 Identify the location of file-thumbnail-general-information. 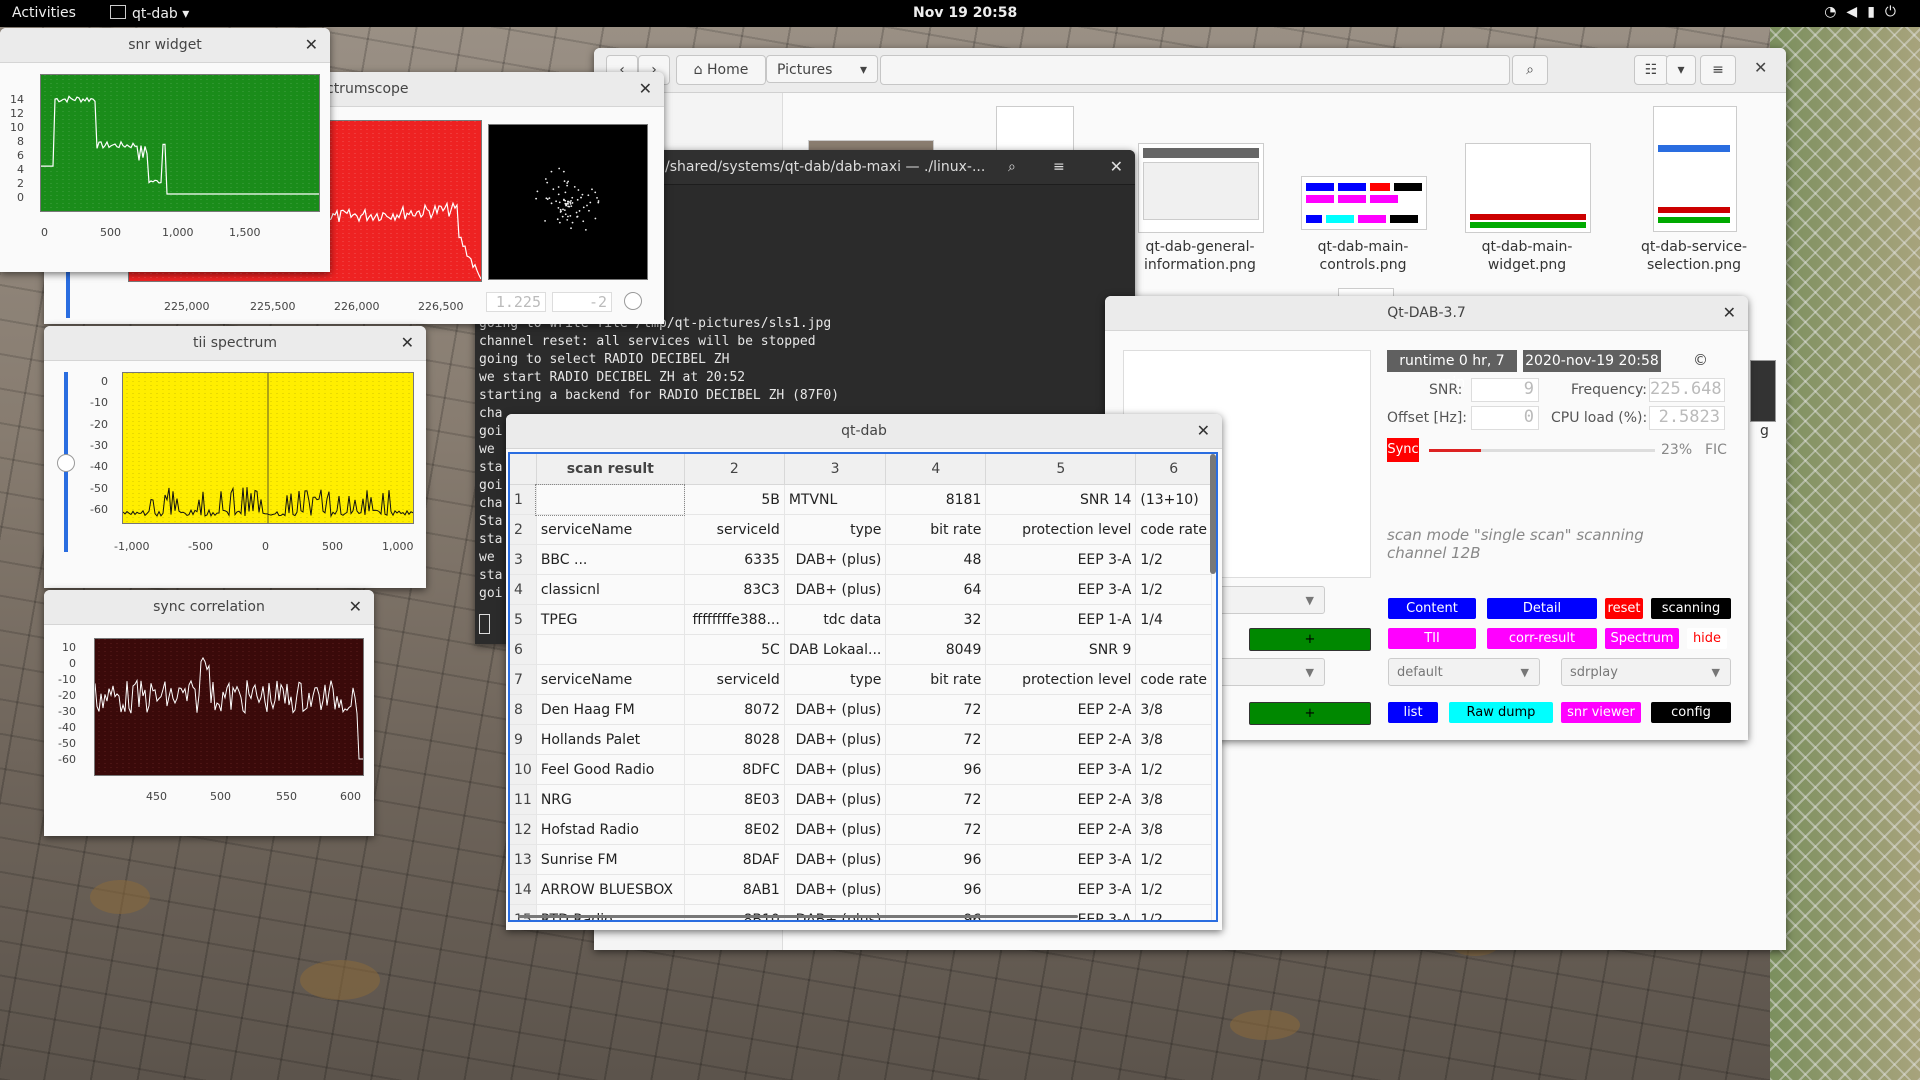
(1201, 188).